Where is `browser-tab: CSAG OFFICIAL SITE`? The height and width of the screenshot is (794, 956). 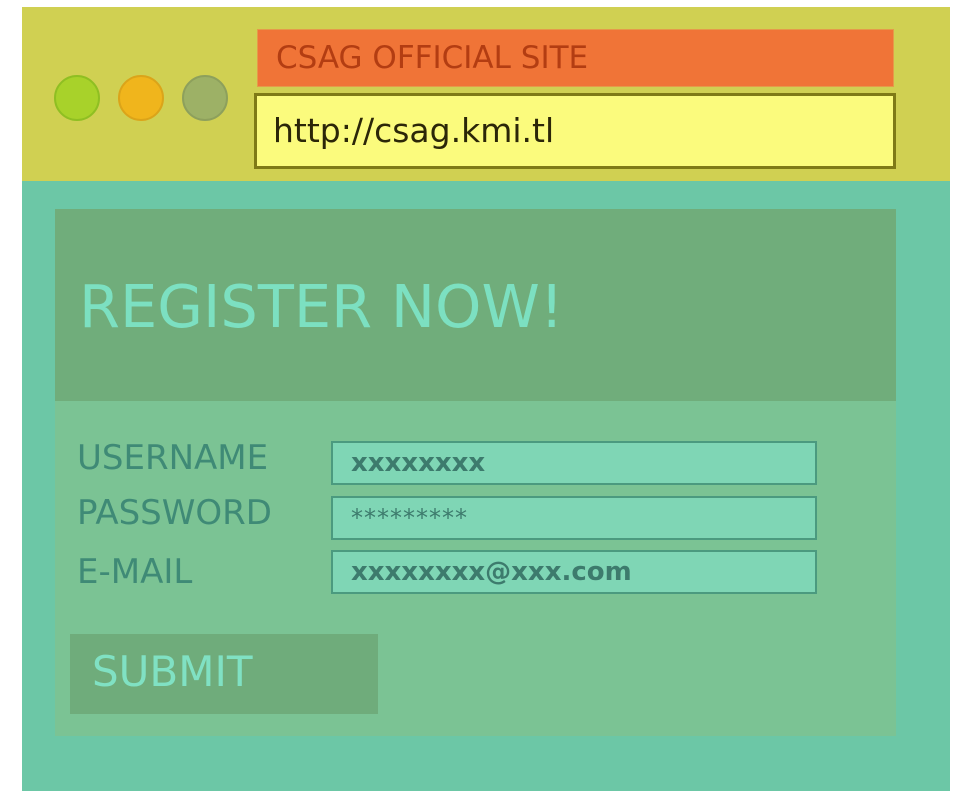 browser-tab: CSAG OFFICIAL SITE is located at coordinates (575, 58).